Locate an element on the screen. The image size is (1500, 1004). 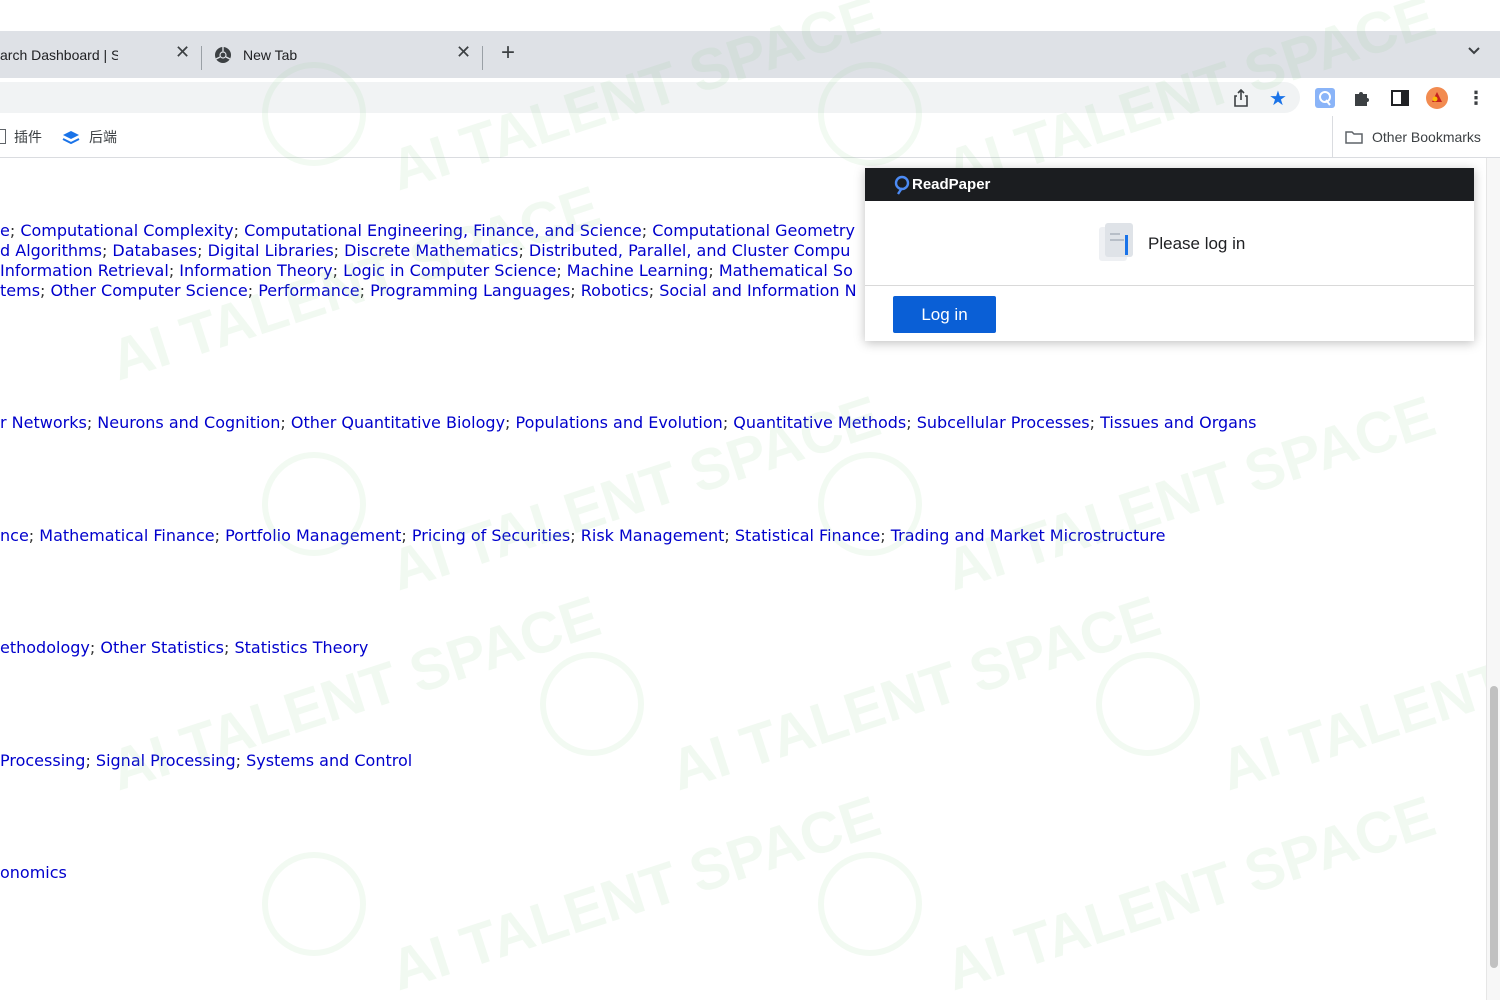
side-panel-icon is located at coordinates (1400, 98).